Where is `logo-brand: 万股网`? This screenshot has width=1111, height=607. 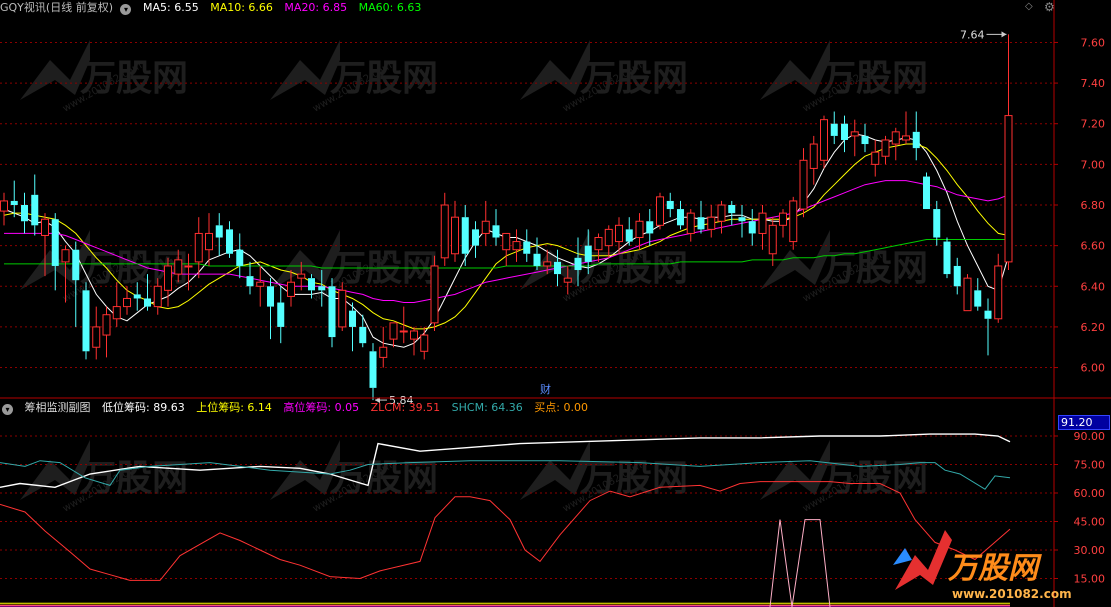 logo-brand: 万股网 is located at coordinates (994, 568).